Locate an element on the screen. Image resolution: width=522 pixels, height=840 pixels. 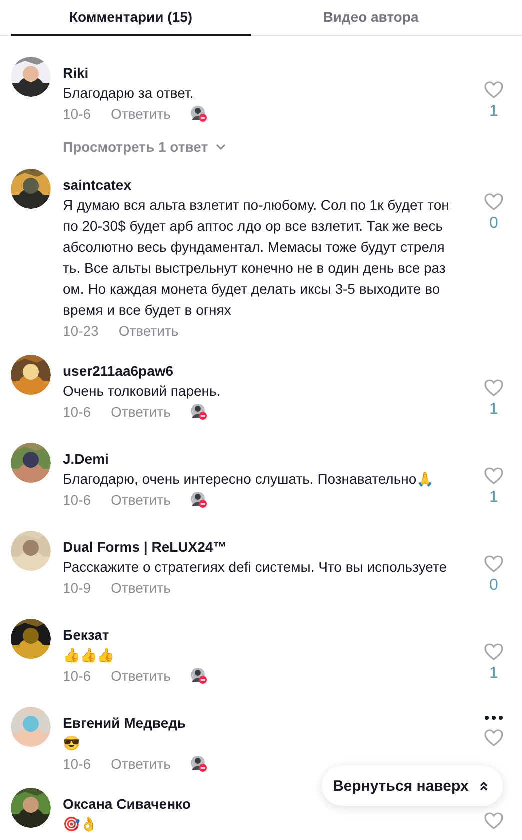
username: Оксана Сиваченко is located at coordinates (127, 804).